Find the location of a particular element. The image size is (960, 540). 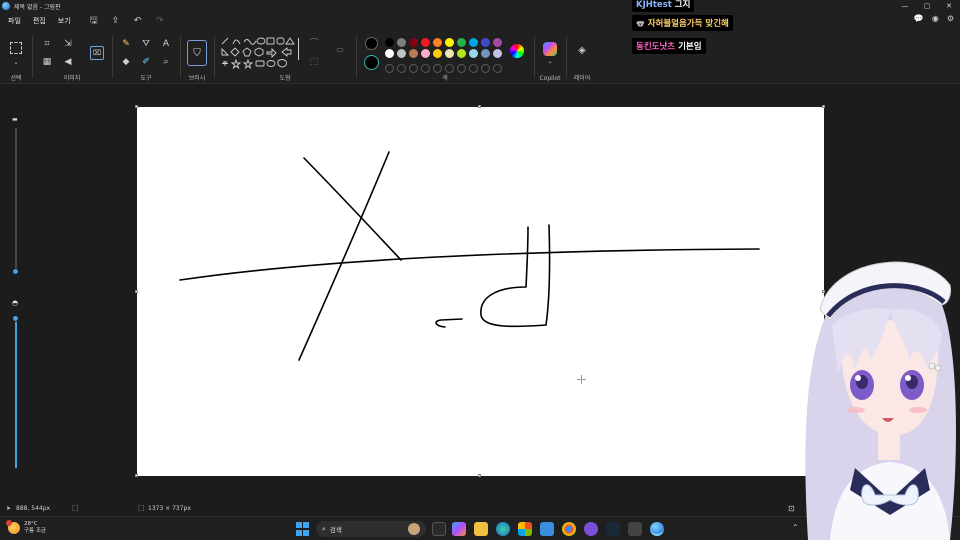

fill-bucket-icon: ⛛ is located at coordinates (146, 44).